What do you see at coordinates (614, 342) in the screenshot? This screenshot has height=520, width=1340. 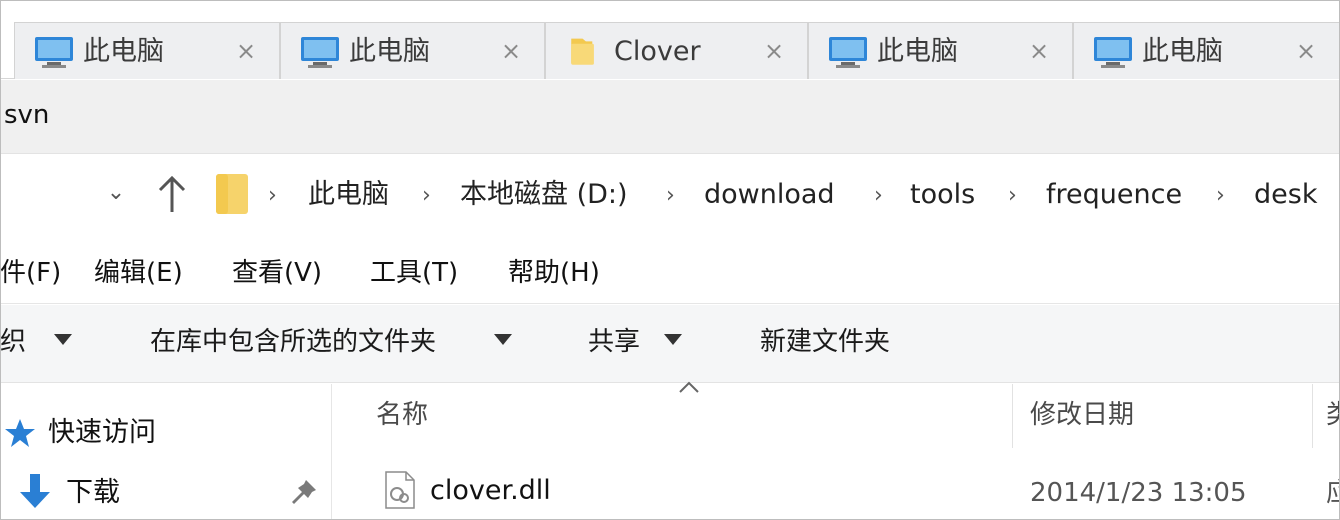 I see `share-button: 共享` at bounding box center [614, 342].